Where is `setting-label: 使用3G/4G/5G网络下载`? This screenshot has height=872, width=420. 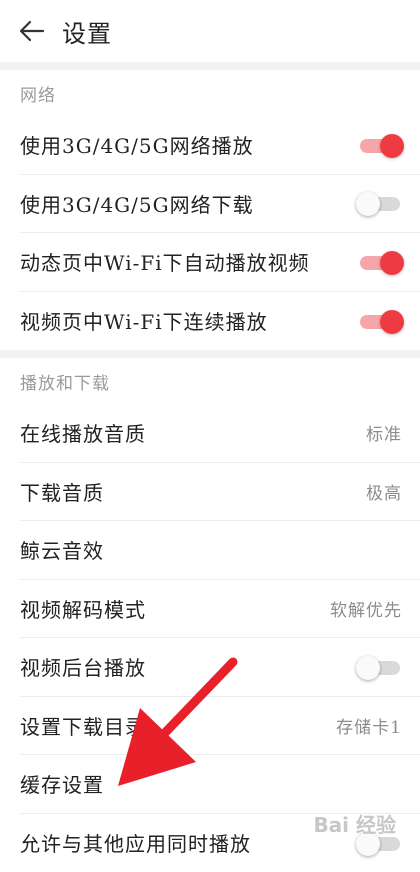 setting-label: 使用3G/4G/5G网络下载 is located at coordinates (137, 203).